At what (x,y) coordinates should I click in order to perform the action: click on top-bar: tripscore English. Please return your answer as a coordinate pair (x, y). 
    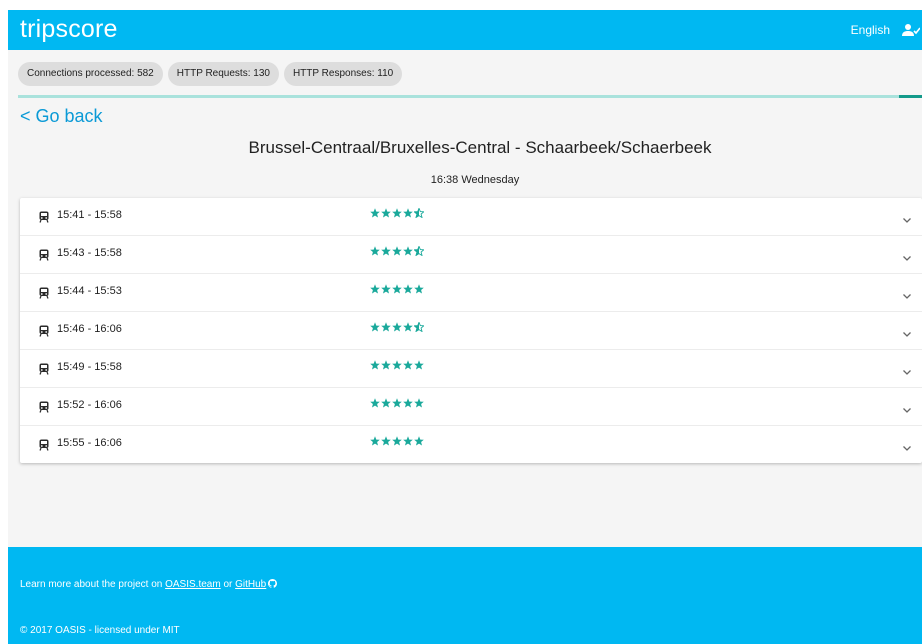
    Looking at the image, I should click on (465, 30).